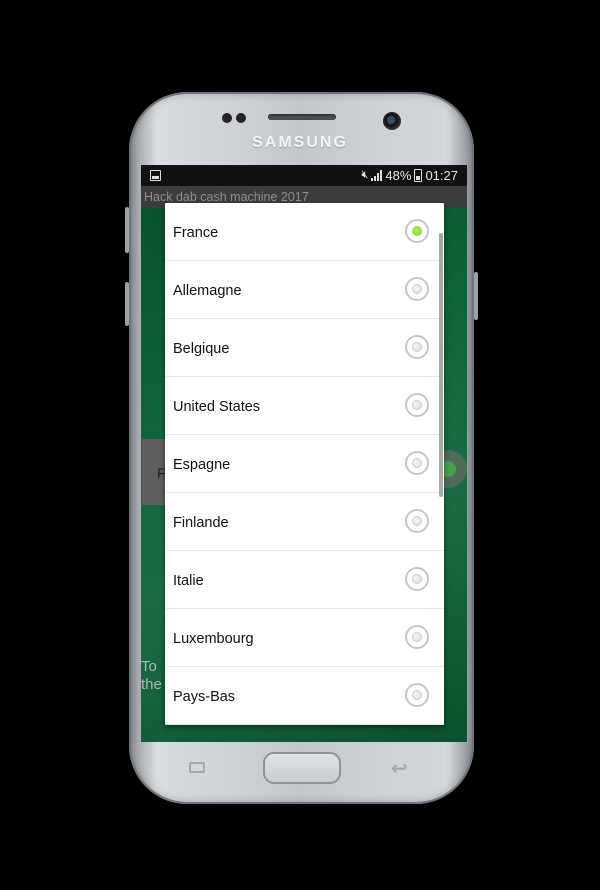  I want to click on brand-logo: SAMSUNG, so click(300, 142).